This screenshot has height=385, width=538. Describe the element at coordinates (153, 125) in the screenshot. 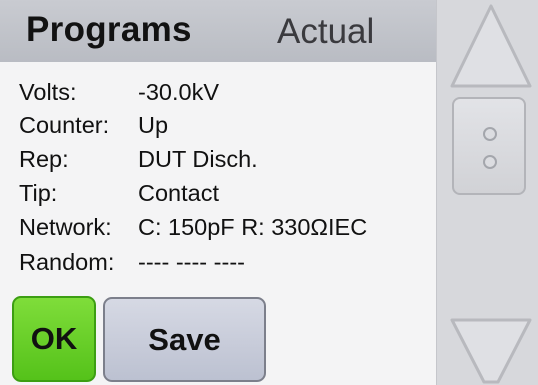

I see `counter-value: Up` at that location.